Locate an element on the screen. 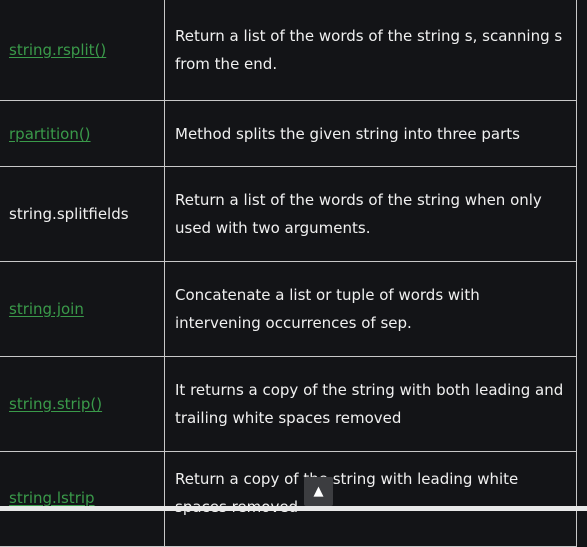 The width and height of the screenshot is (587, 547). bottom-bar is located at coordinates (293, 508).